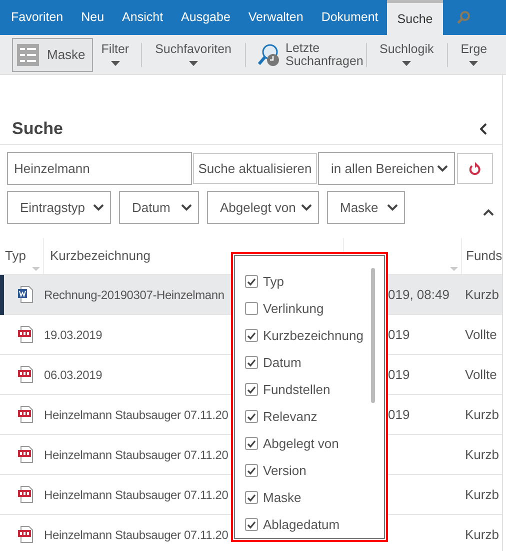 This screenshot has height=551, width=506. I want to click on panel-title: Suche, so click(38, 129).